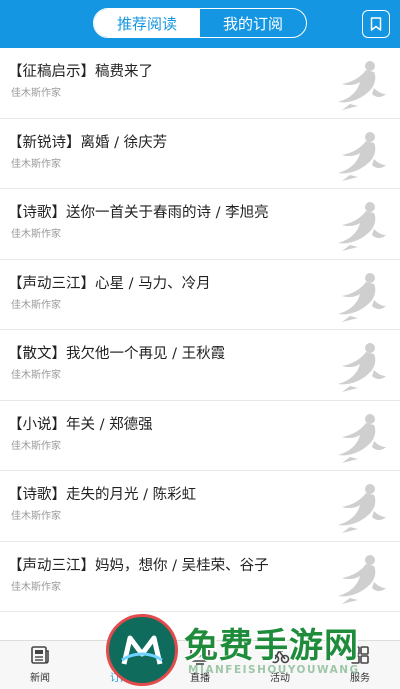 Image resolution: width=400 pixels, height=689 pixels. I want to click on top-bar: 推荐阅读 我的订阅, so click(200, 24).